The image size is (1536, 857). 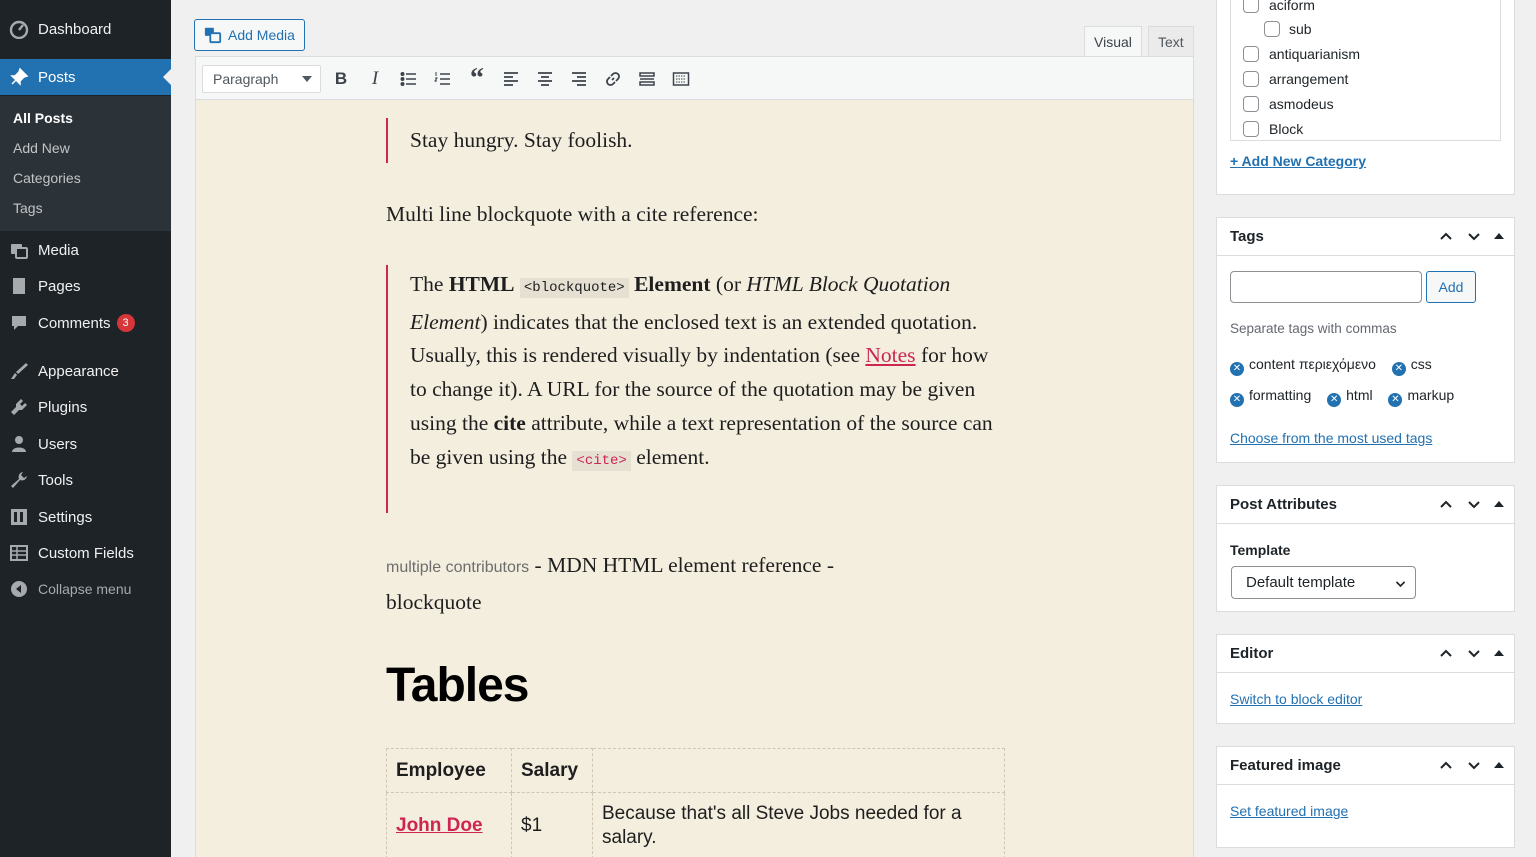 I want to click on menu-comments-label: Comments, so click(x=74, y=323).